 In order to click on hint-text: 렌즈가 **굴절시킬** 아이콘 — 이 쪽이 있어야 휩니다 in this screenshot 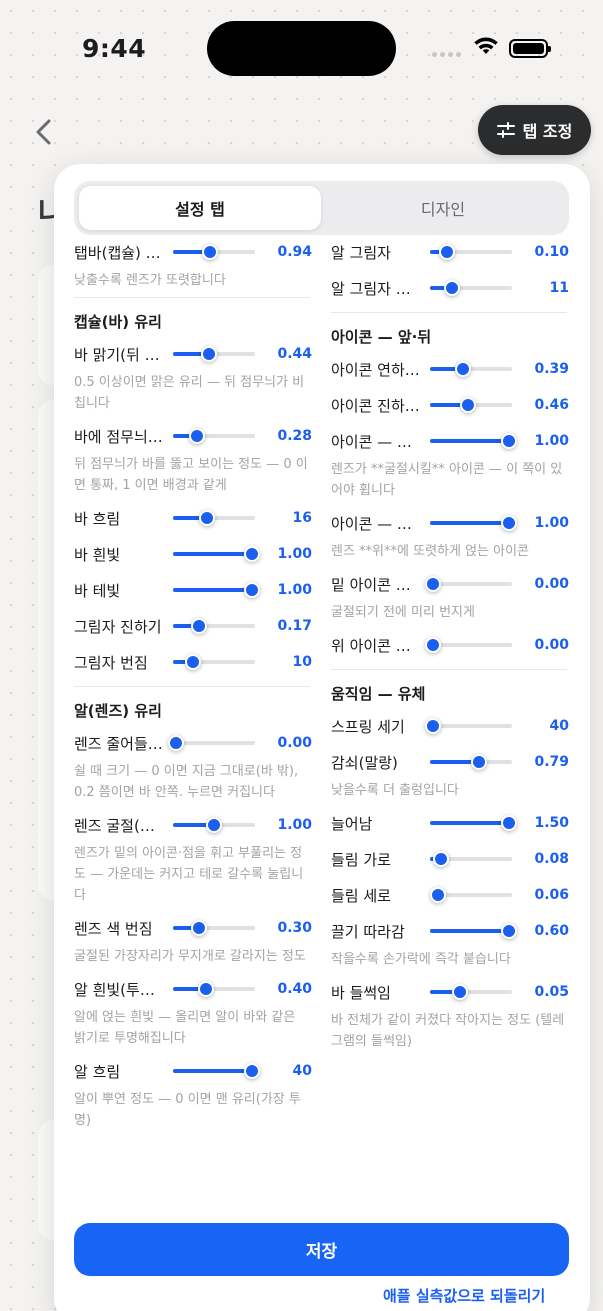, I will do `click(447, 480)`.